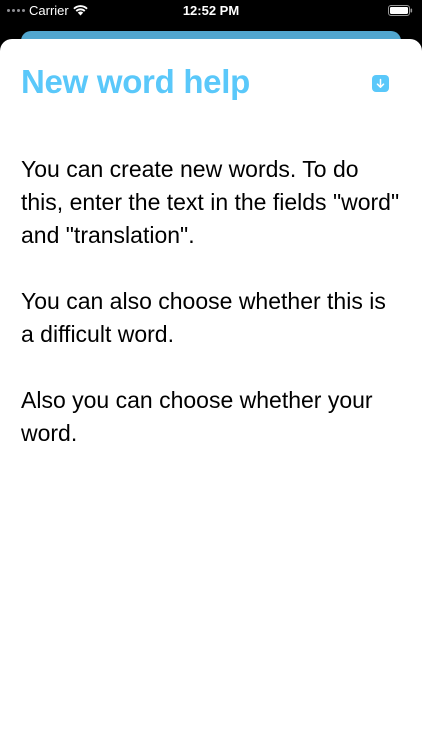 Image resolution: width=422 pixels, height=750 pixels. I want to click on battery-icon, so click(400, 10).